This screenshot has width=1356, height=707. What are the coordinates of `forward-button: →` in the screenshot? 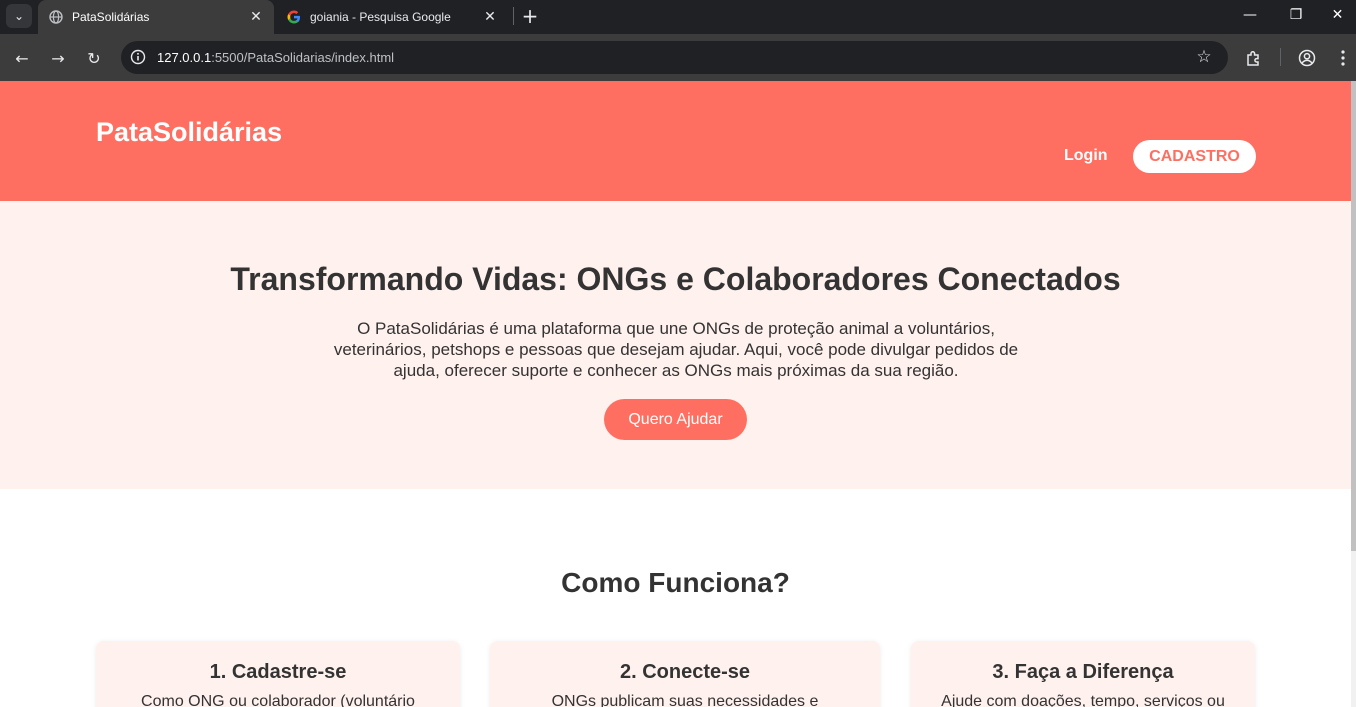 It's located at (58, 58).